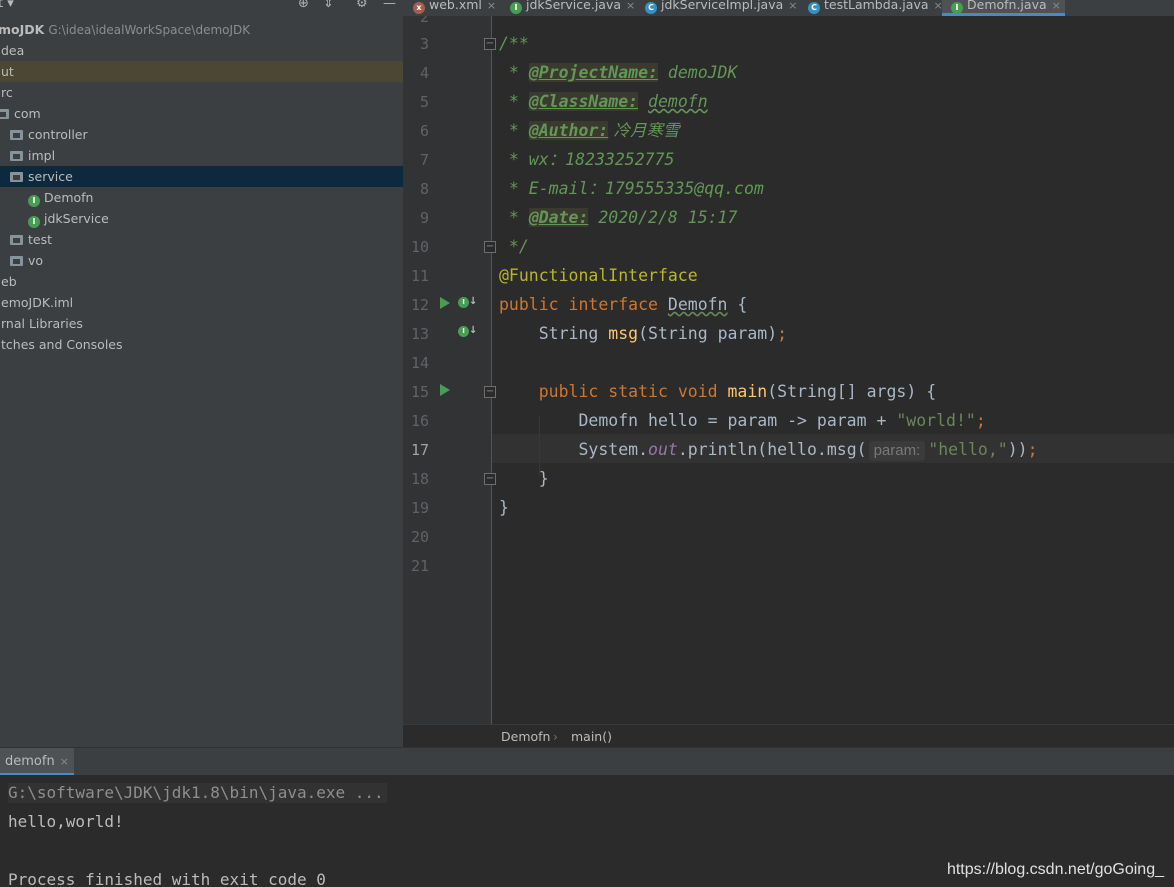  Describe the element at coordinates (42, 155) in the screenshot. I see `tree-item-label: impl` at that location.